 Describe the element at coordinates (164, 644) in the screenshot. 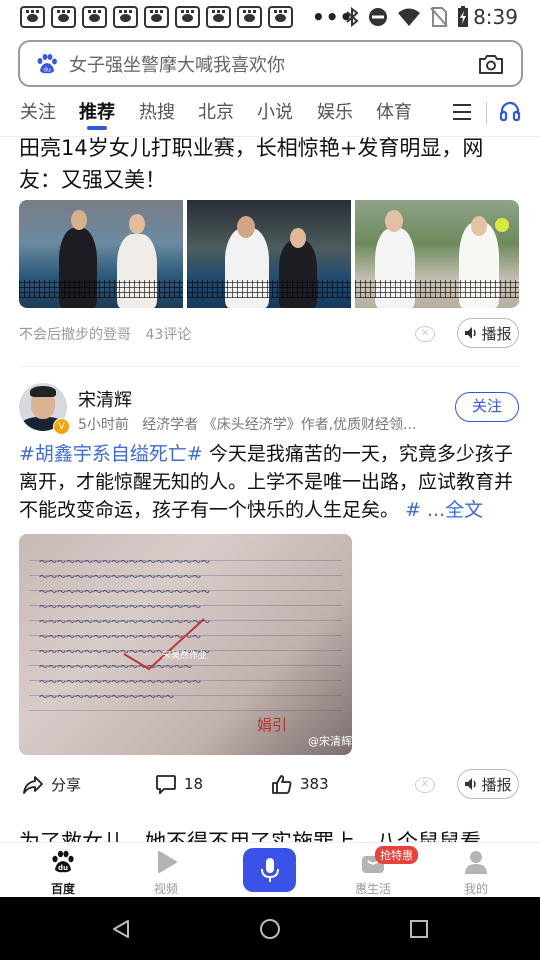

I see `red-check-mark` at that location.